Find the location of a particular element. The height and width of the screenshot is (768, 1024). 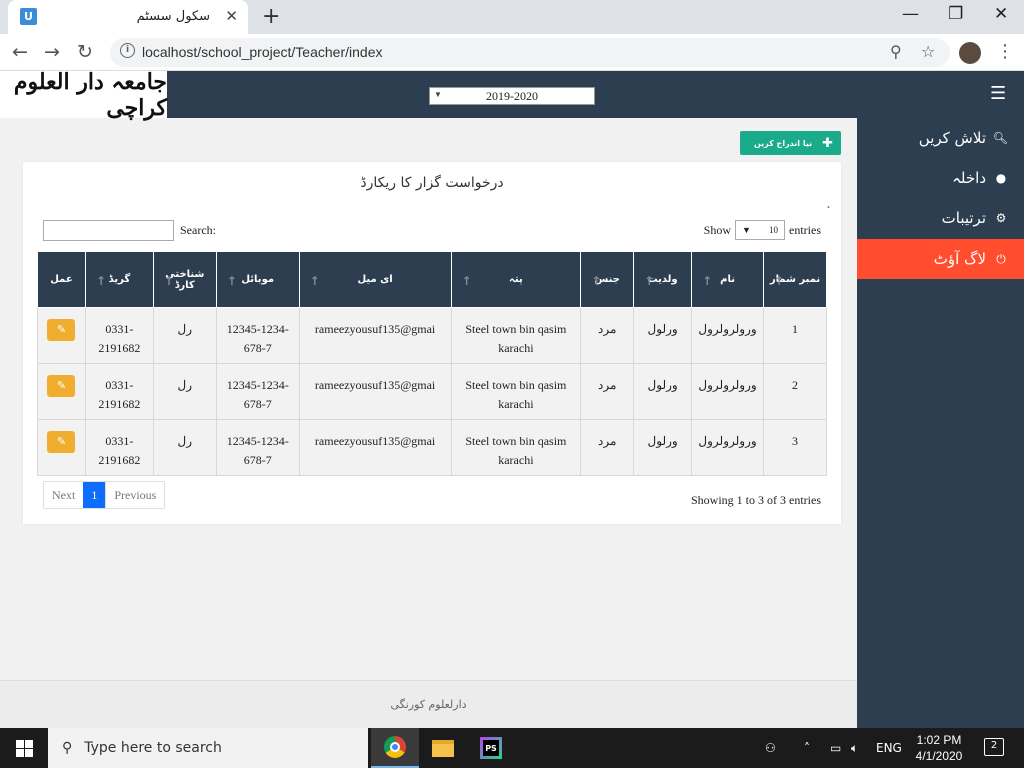

chrome-icon is located at coordinates (395, 747).